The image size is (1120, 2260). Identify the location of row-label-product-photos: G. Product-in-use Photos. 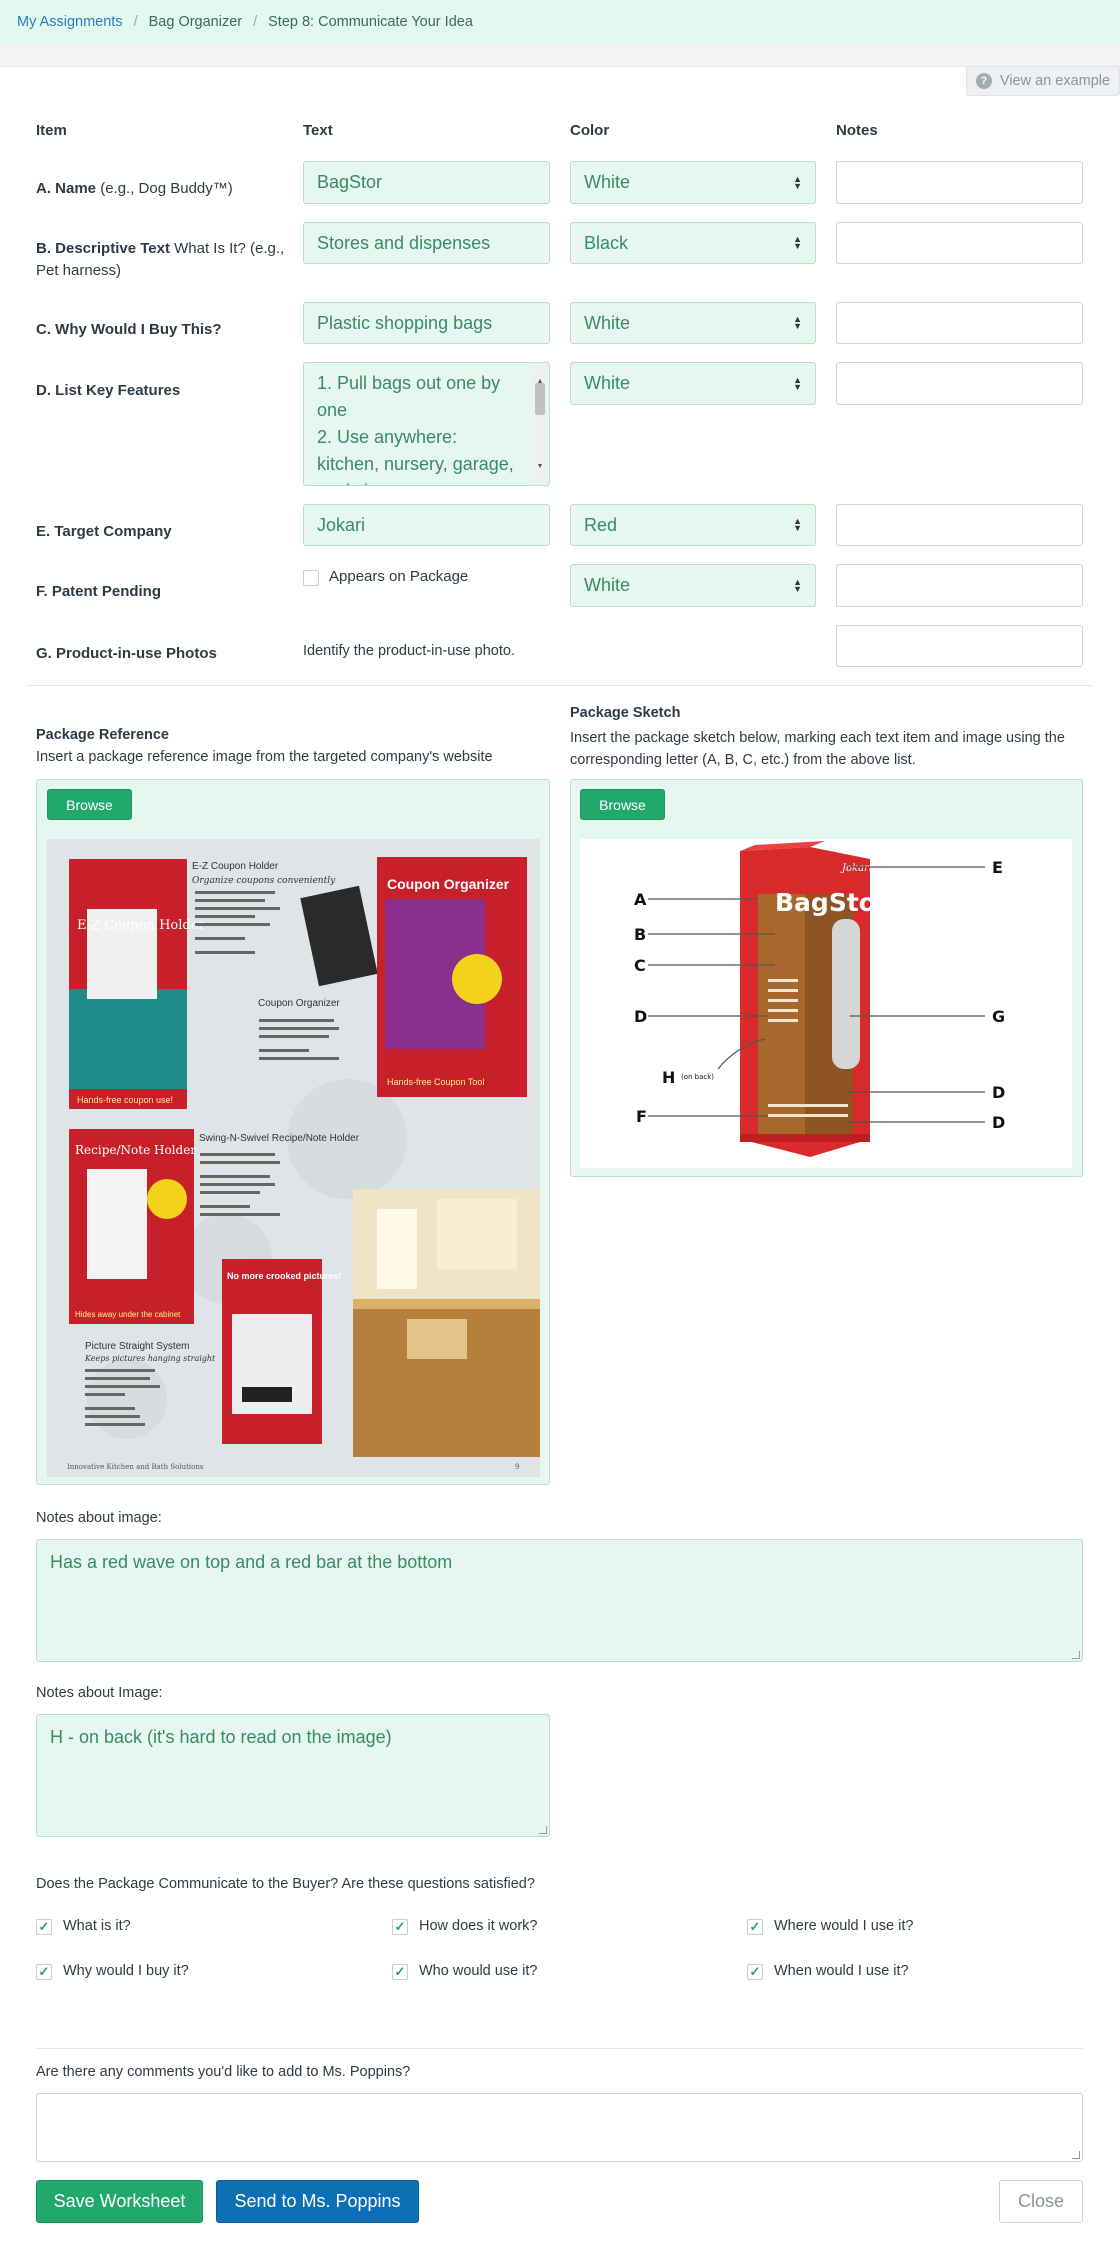
(126, 653).